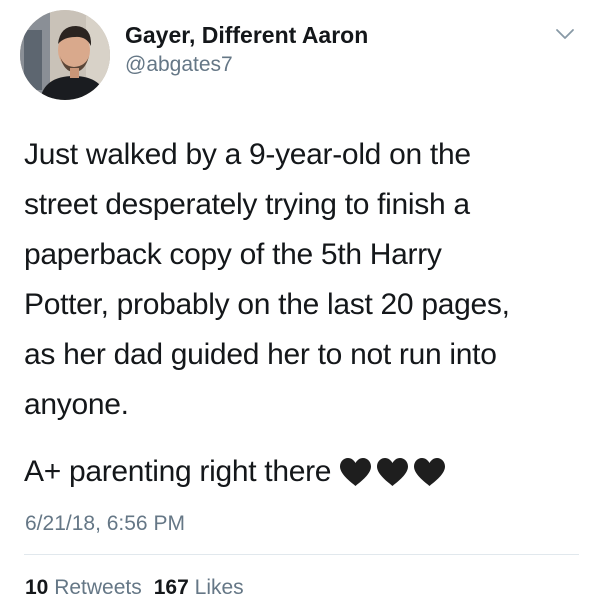 This screenshot has height=600, width=600. Describe the element at coordinates (233, 254) in the screenshot. I see `tweet-text-line: paperback copy of the 5th Harry` at that location.